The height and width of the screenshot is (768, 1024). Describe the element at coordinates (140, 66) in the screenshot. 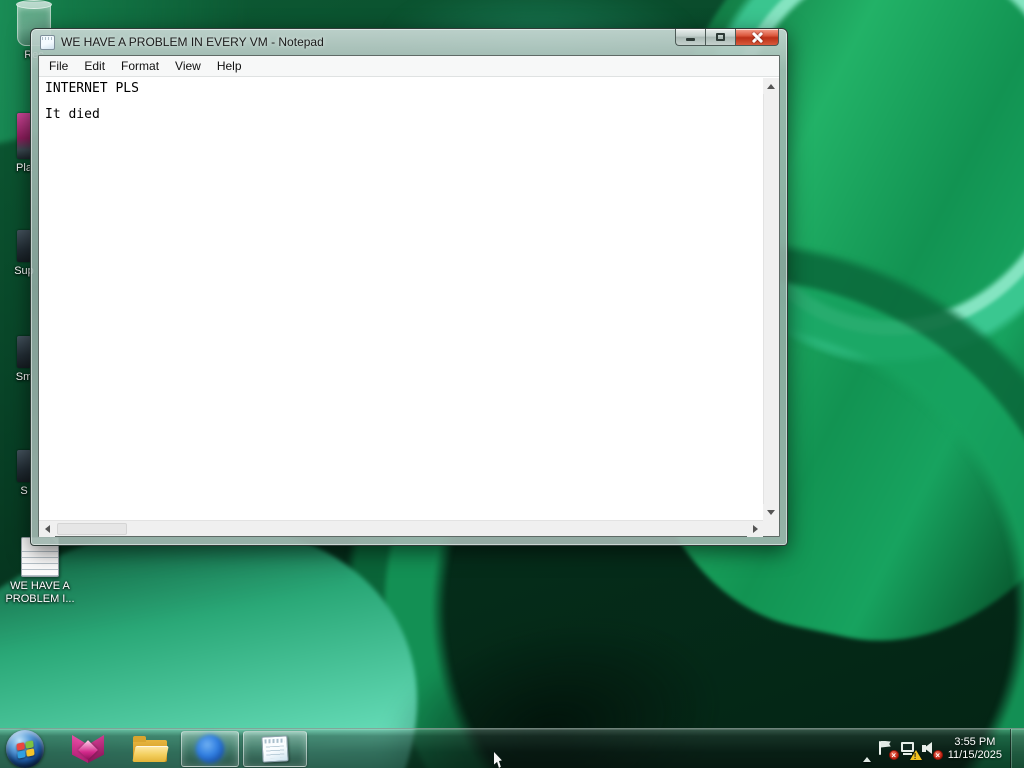

I see `menu-format: Format` at that location.